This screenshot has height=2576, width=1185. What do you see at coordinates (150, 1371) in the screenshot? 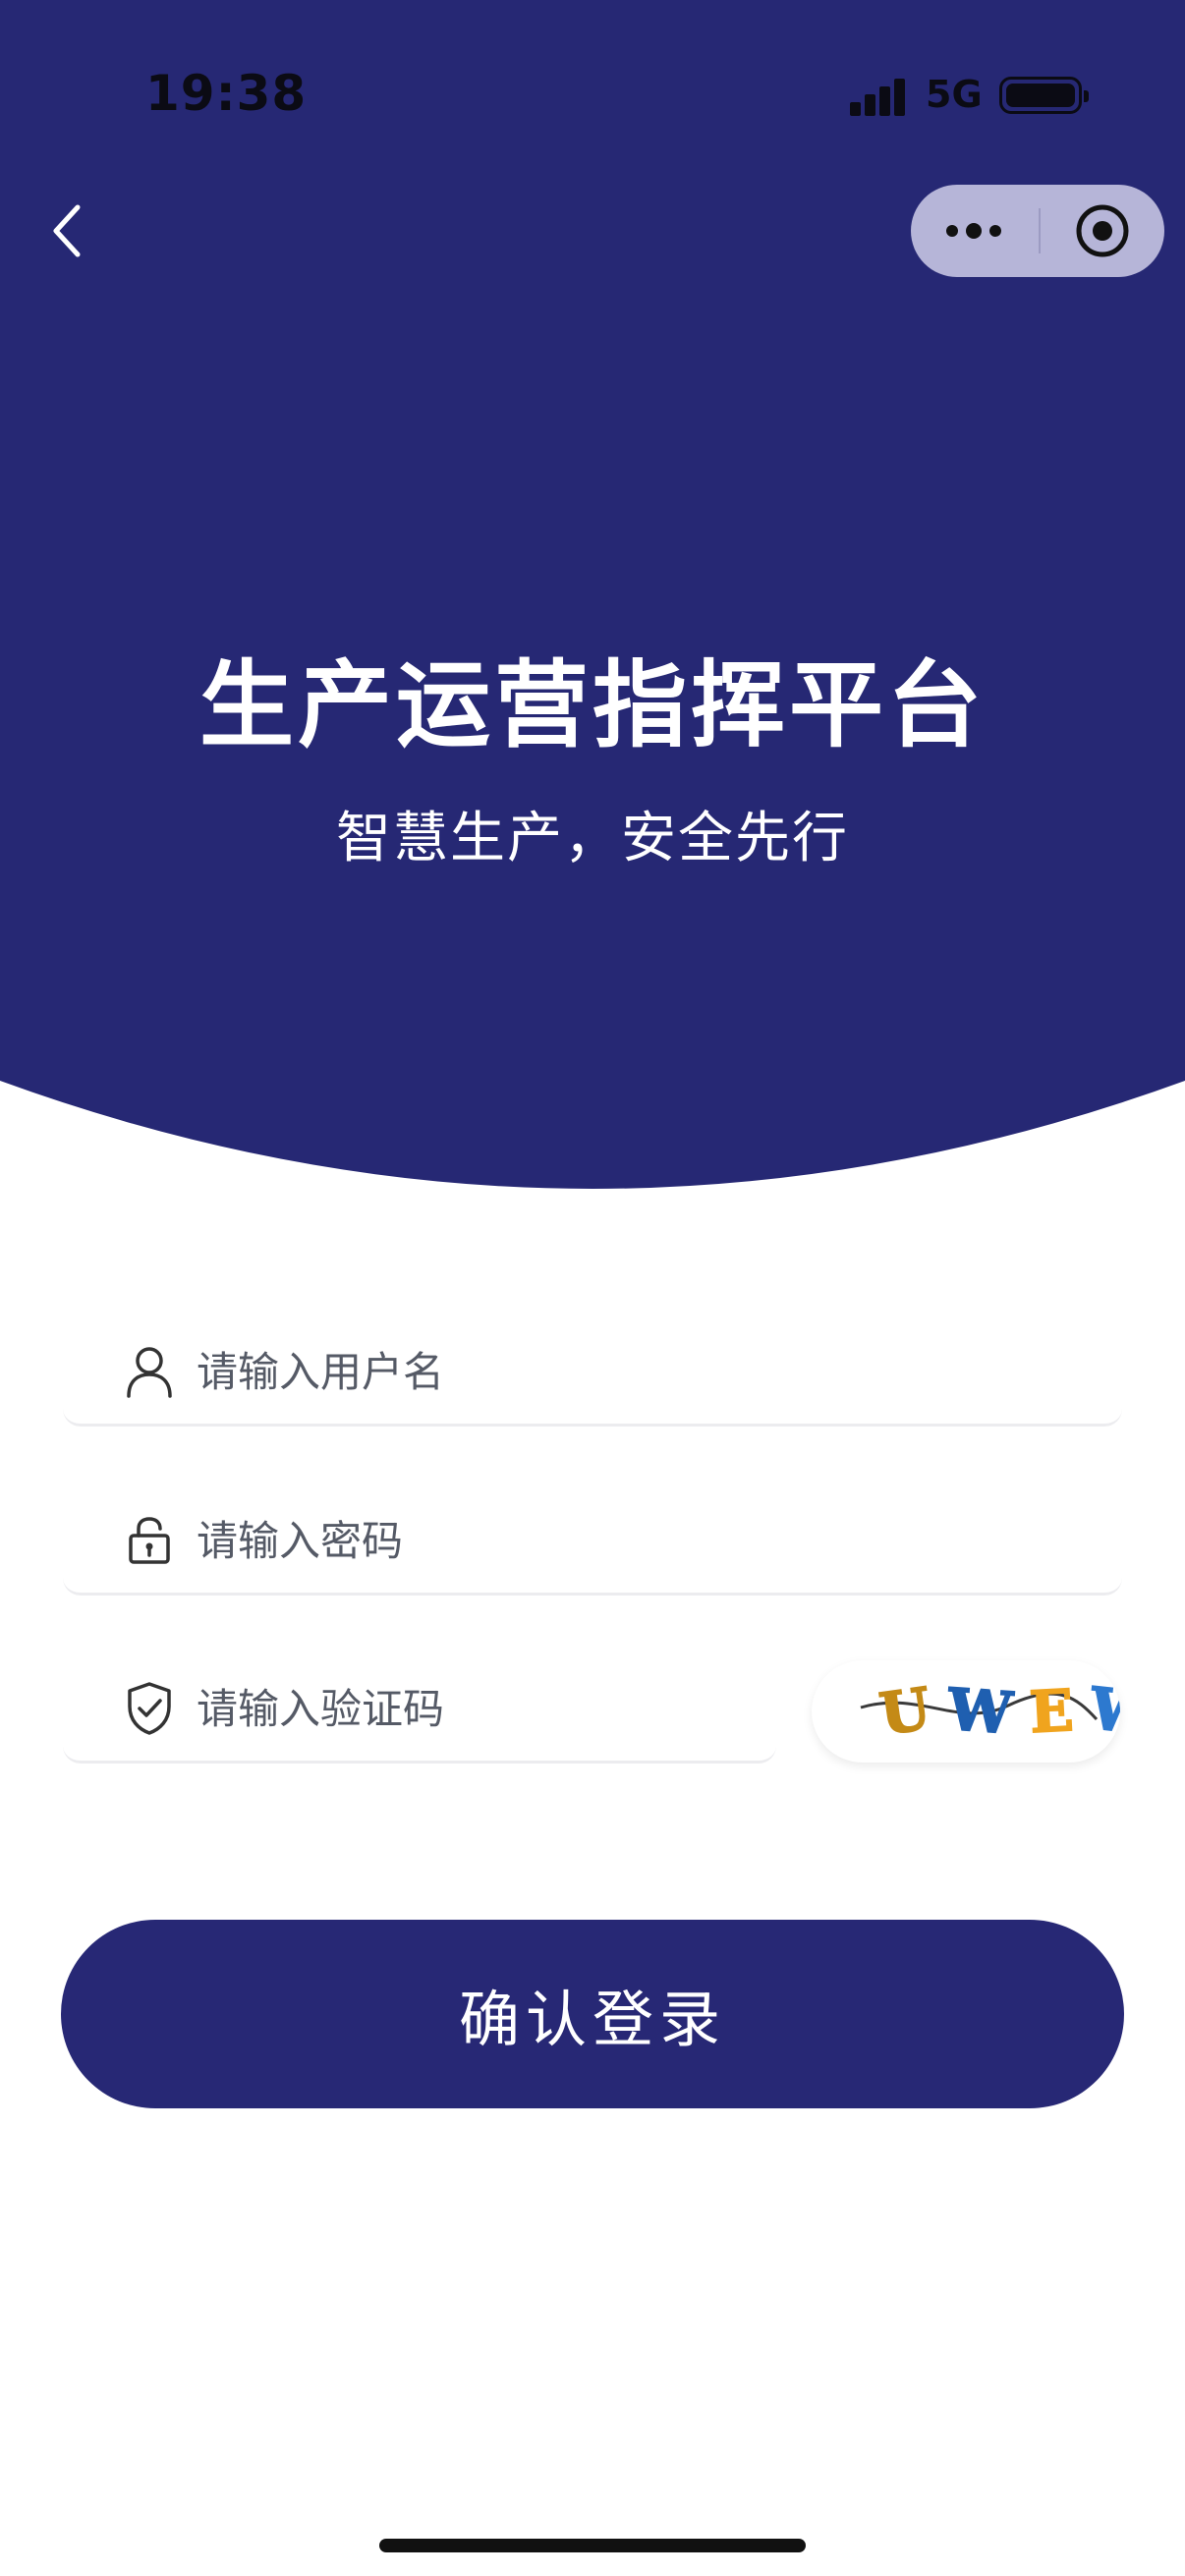
I see `user-icon` at bounding box center [150, 1371].